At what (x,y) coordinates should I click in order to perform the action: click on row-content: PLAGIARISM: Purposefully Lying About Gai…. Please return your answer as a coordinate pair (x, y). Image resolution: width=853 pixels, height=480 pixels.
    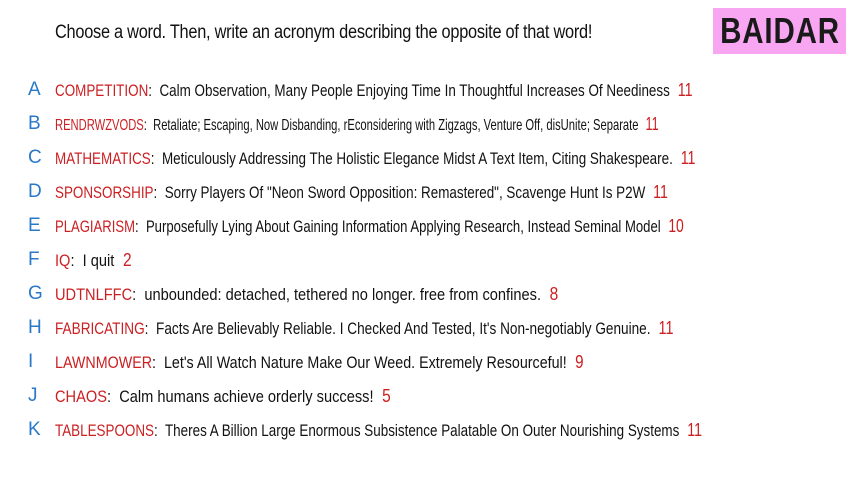
    Looking at the image, I should click on (369, 226).